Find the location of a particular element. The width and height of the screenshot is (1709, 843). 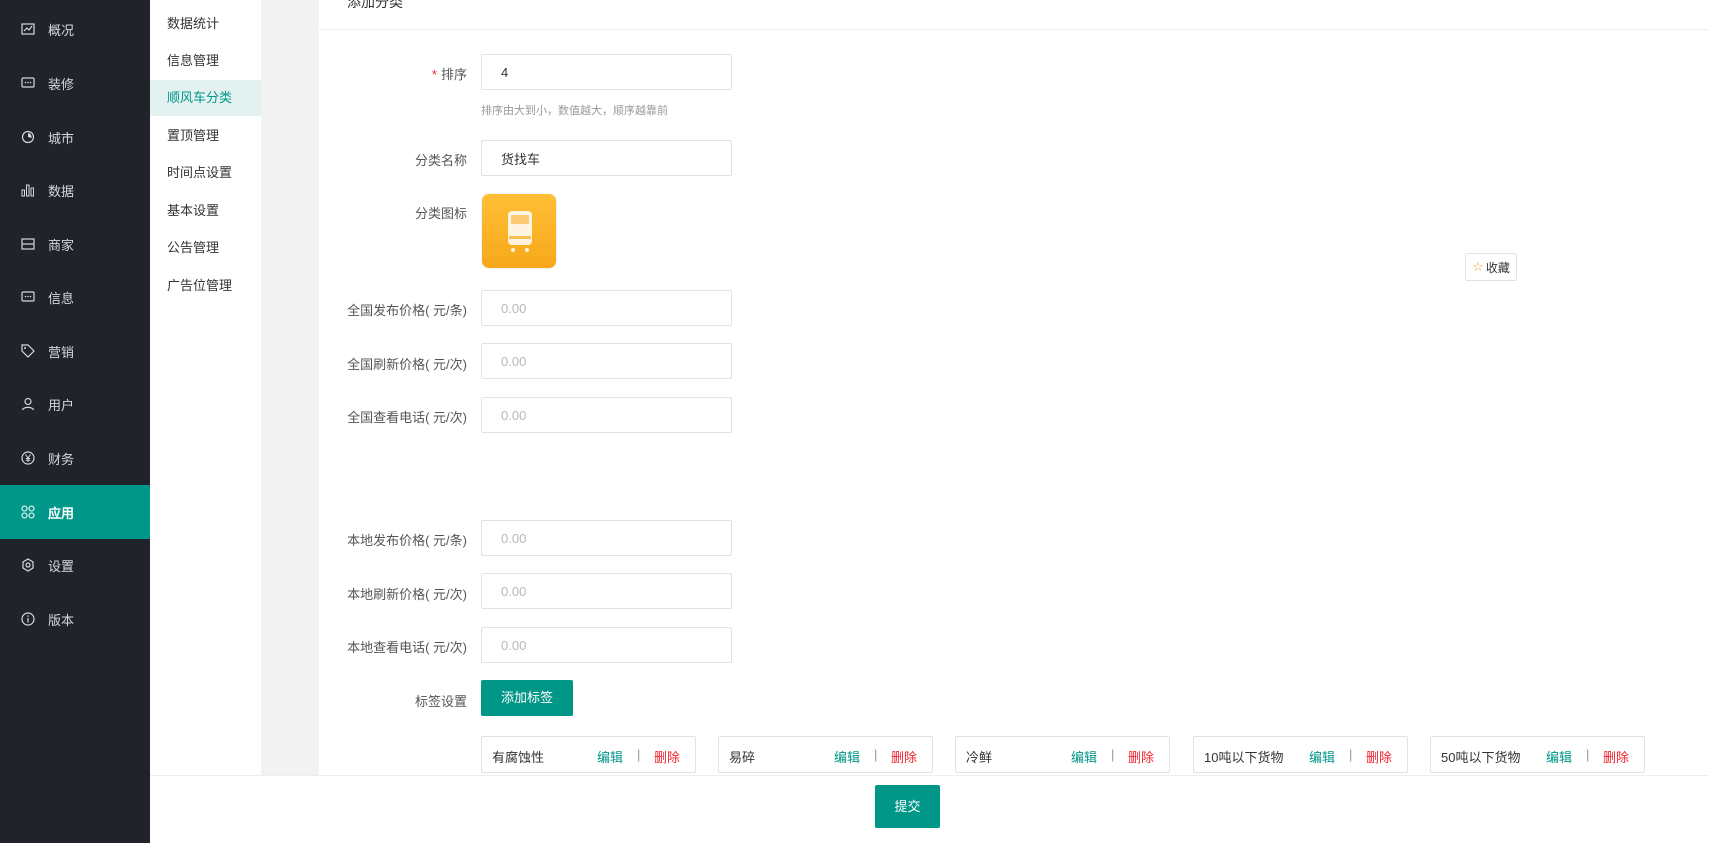

submenu-item-notice-manage: 公告管理 is located at coordinates (205, 248).